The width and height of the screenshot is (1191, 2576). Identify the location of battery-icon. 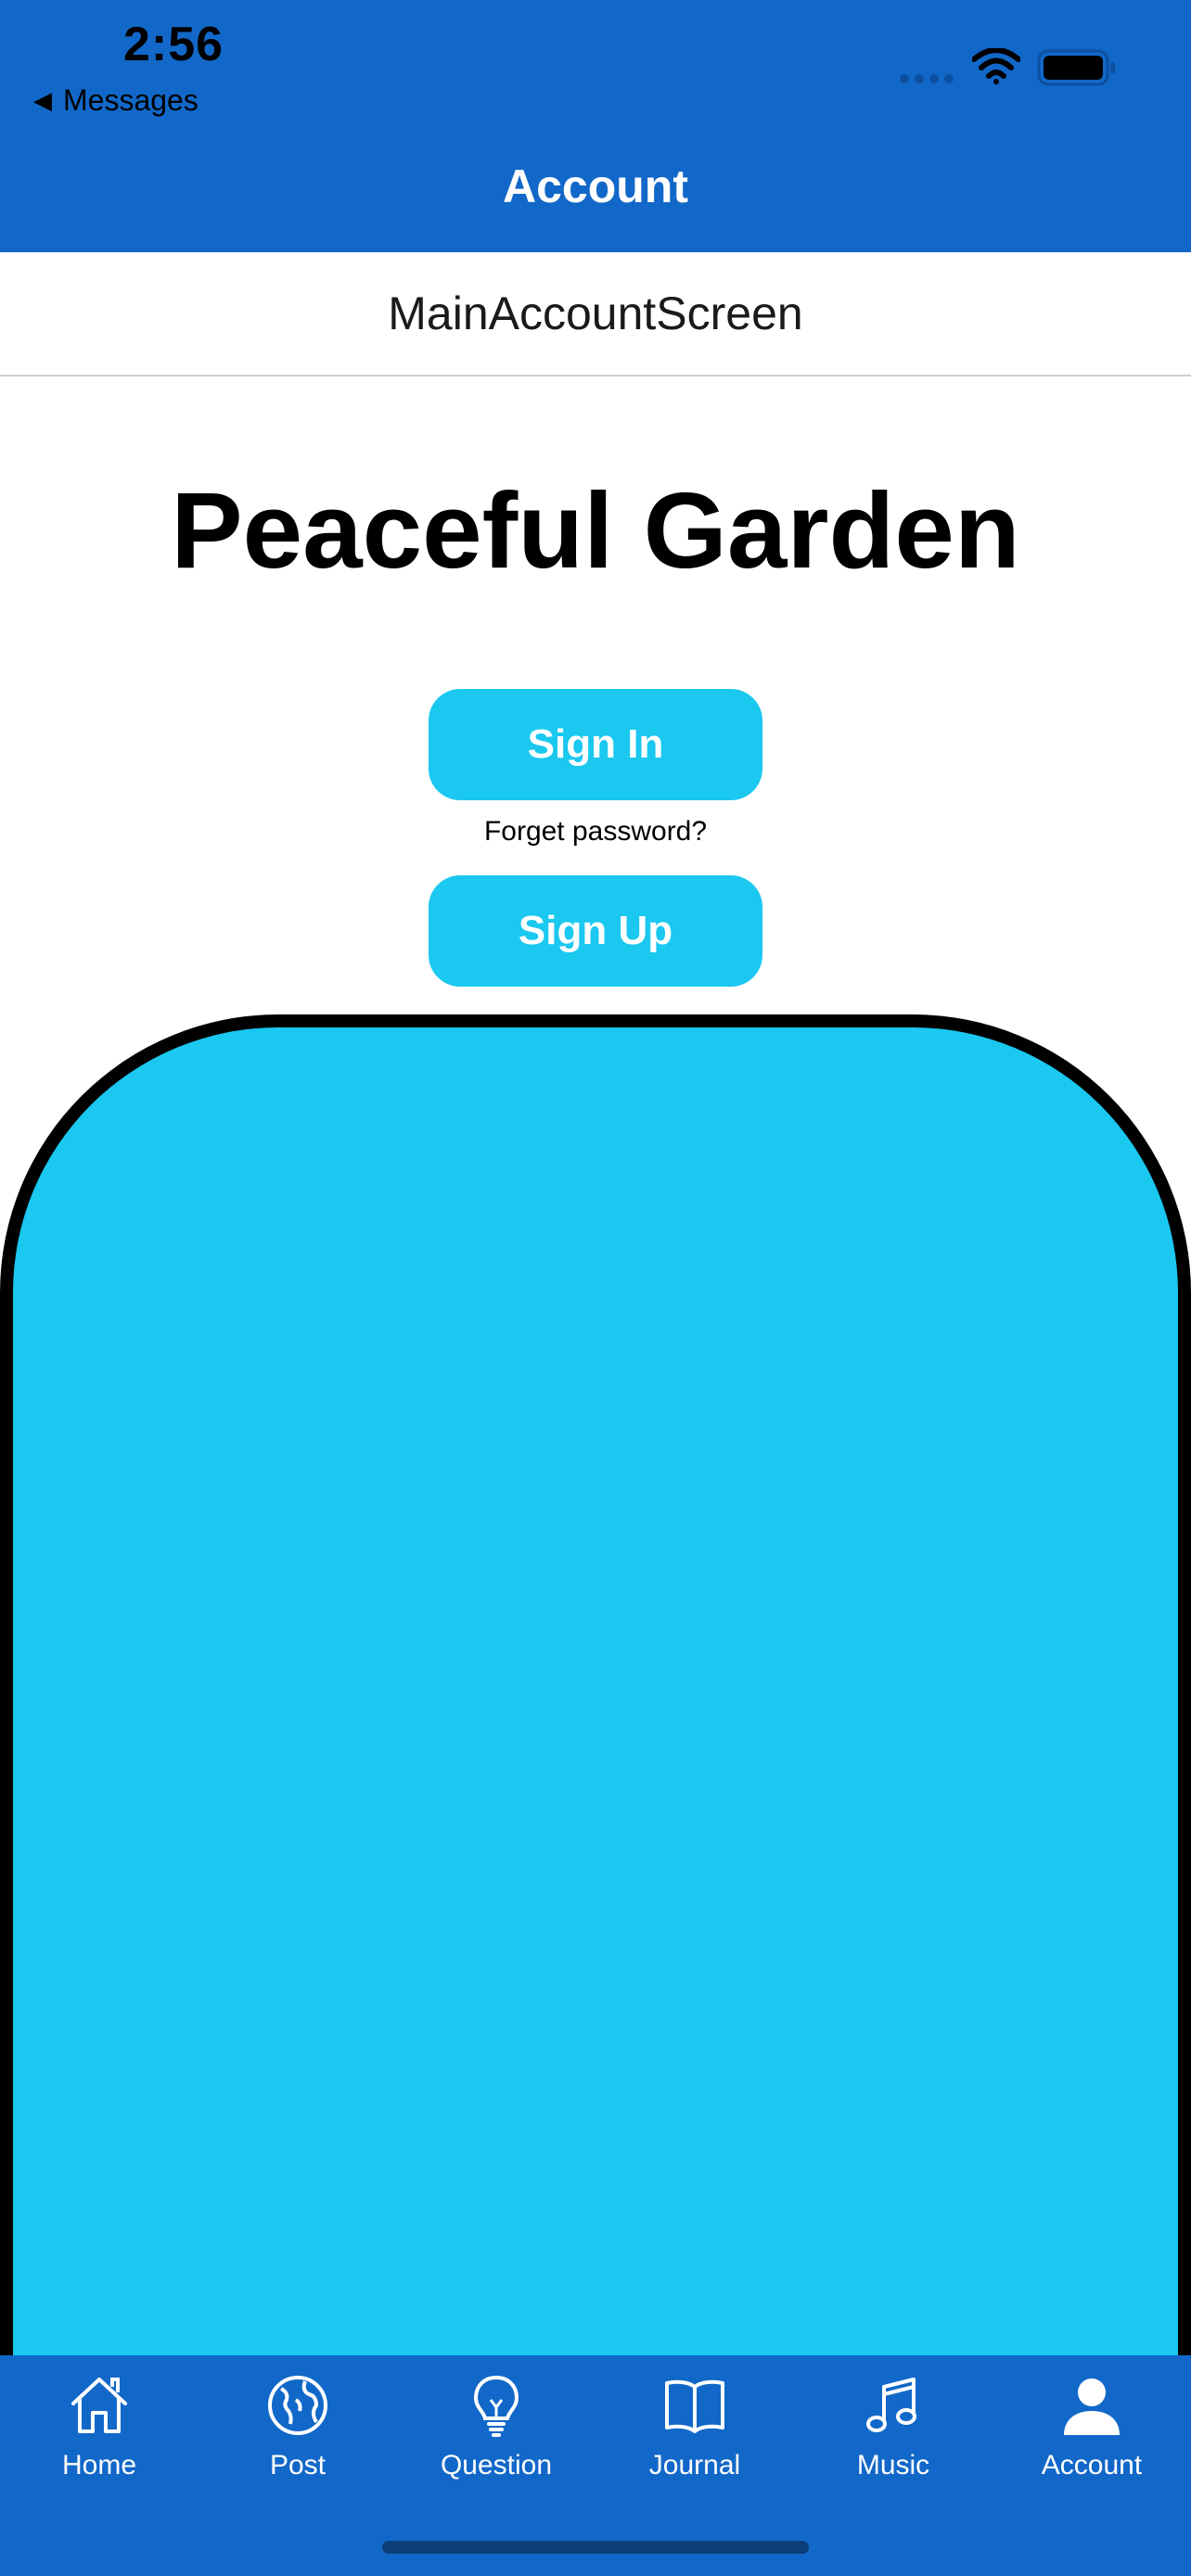
(1076, 67).